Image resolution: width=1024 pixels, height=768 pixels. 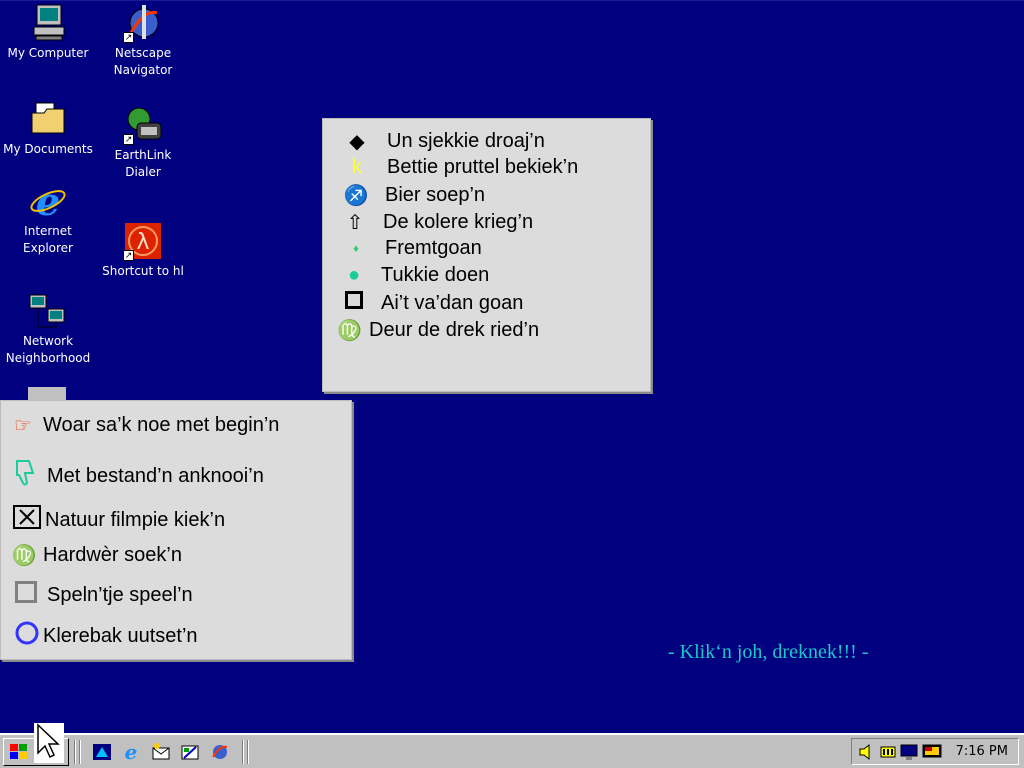 What do you see at coordinates (433, 248) in the screenshot?
I see `menu-item-label: Fremtgoan` at bounding box center [433, 248].